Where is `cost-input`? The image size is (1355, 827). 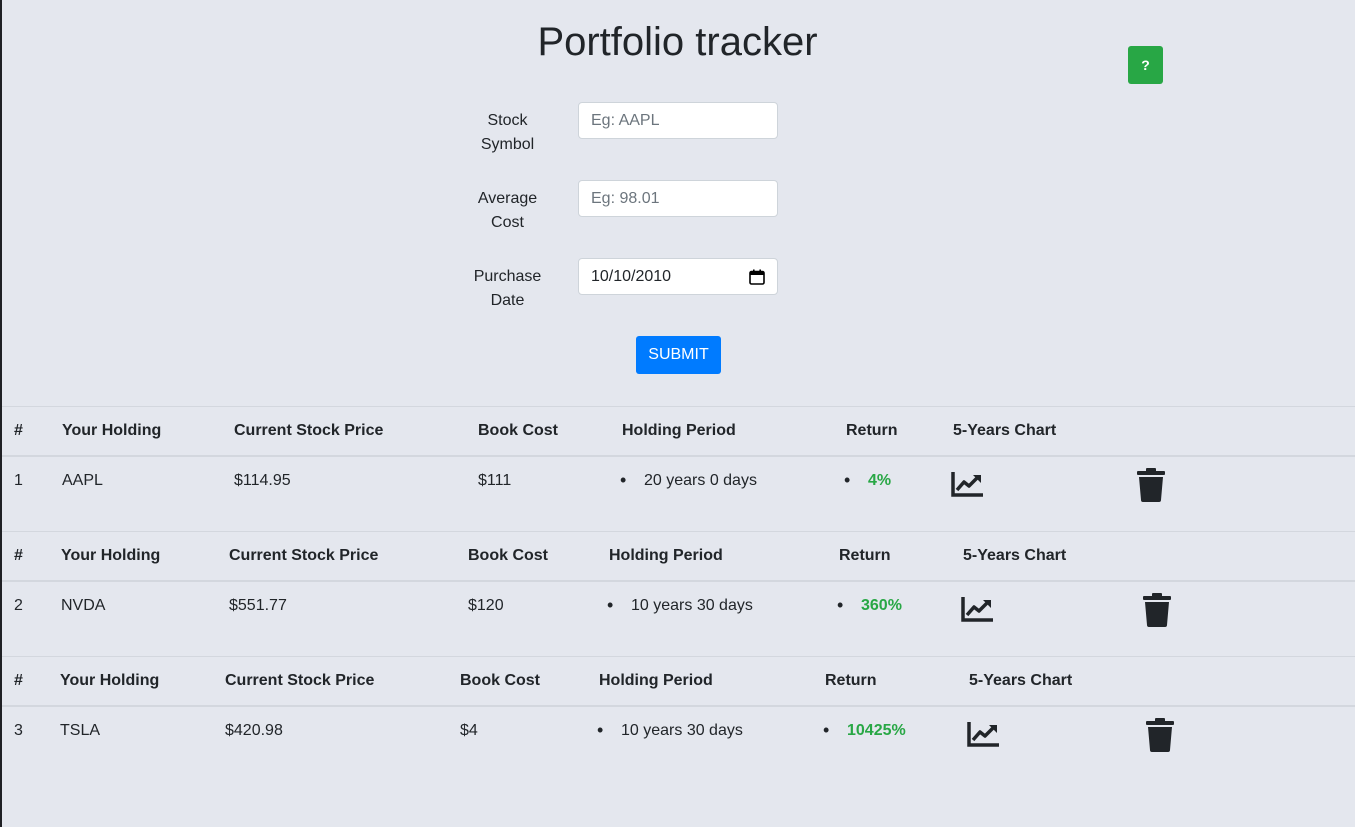 cost-input is located at coordinates (678, 198).